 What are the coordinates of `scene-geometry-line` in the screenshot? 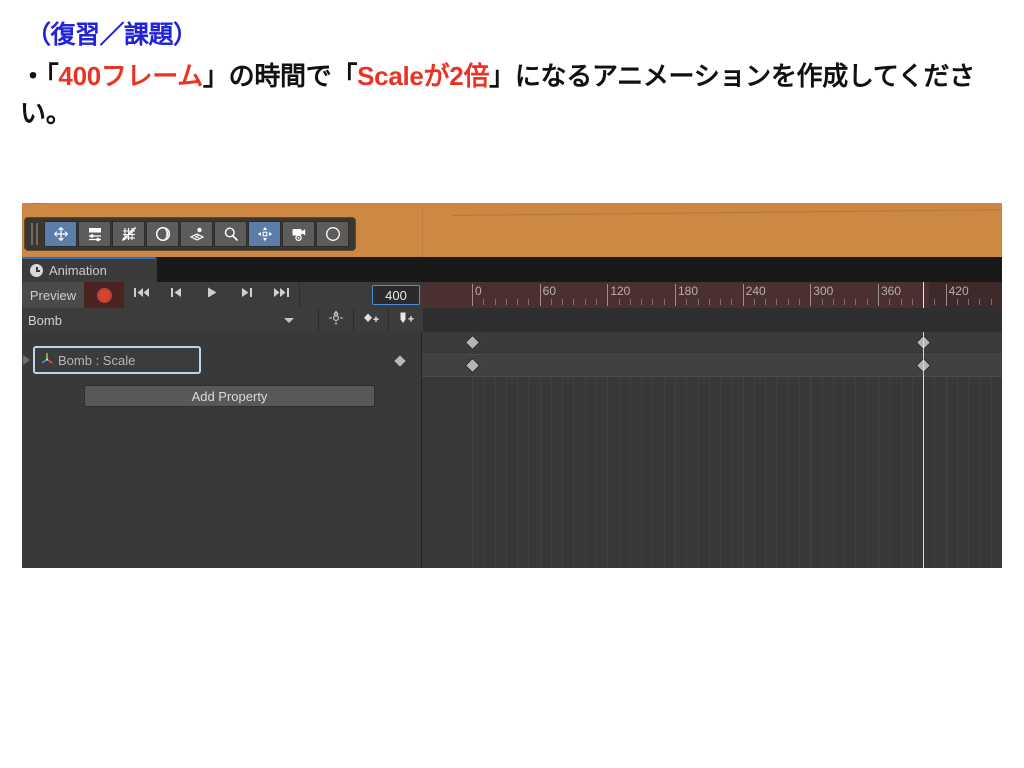 It's located at (422, 231).